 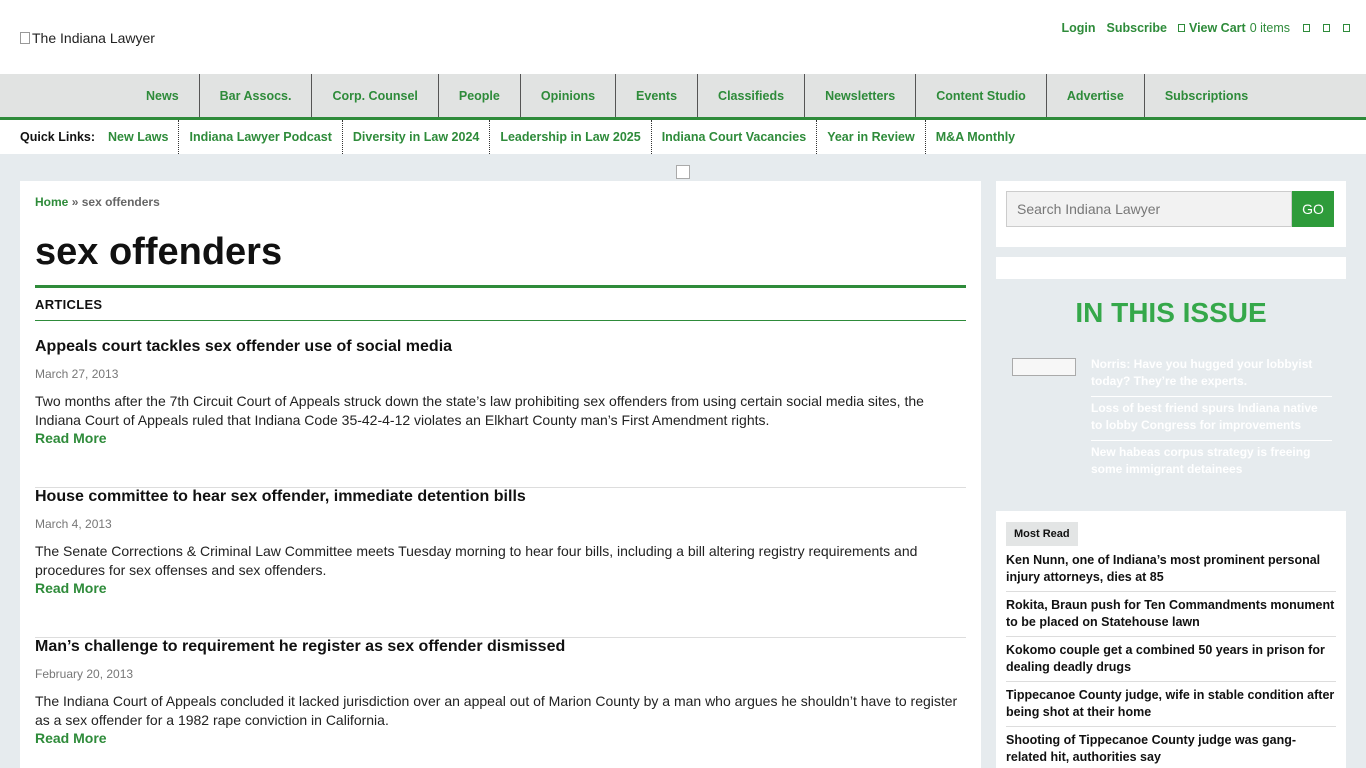 I want to click on nav-events: Events, so click(x=656, y=95).